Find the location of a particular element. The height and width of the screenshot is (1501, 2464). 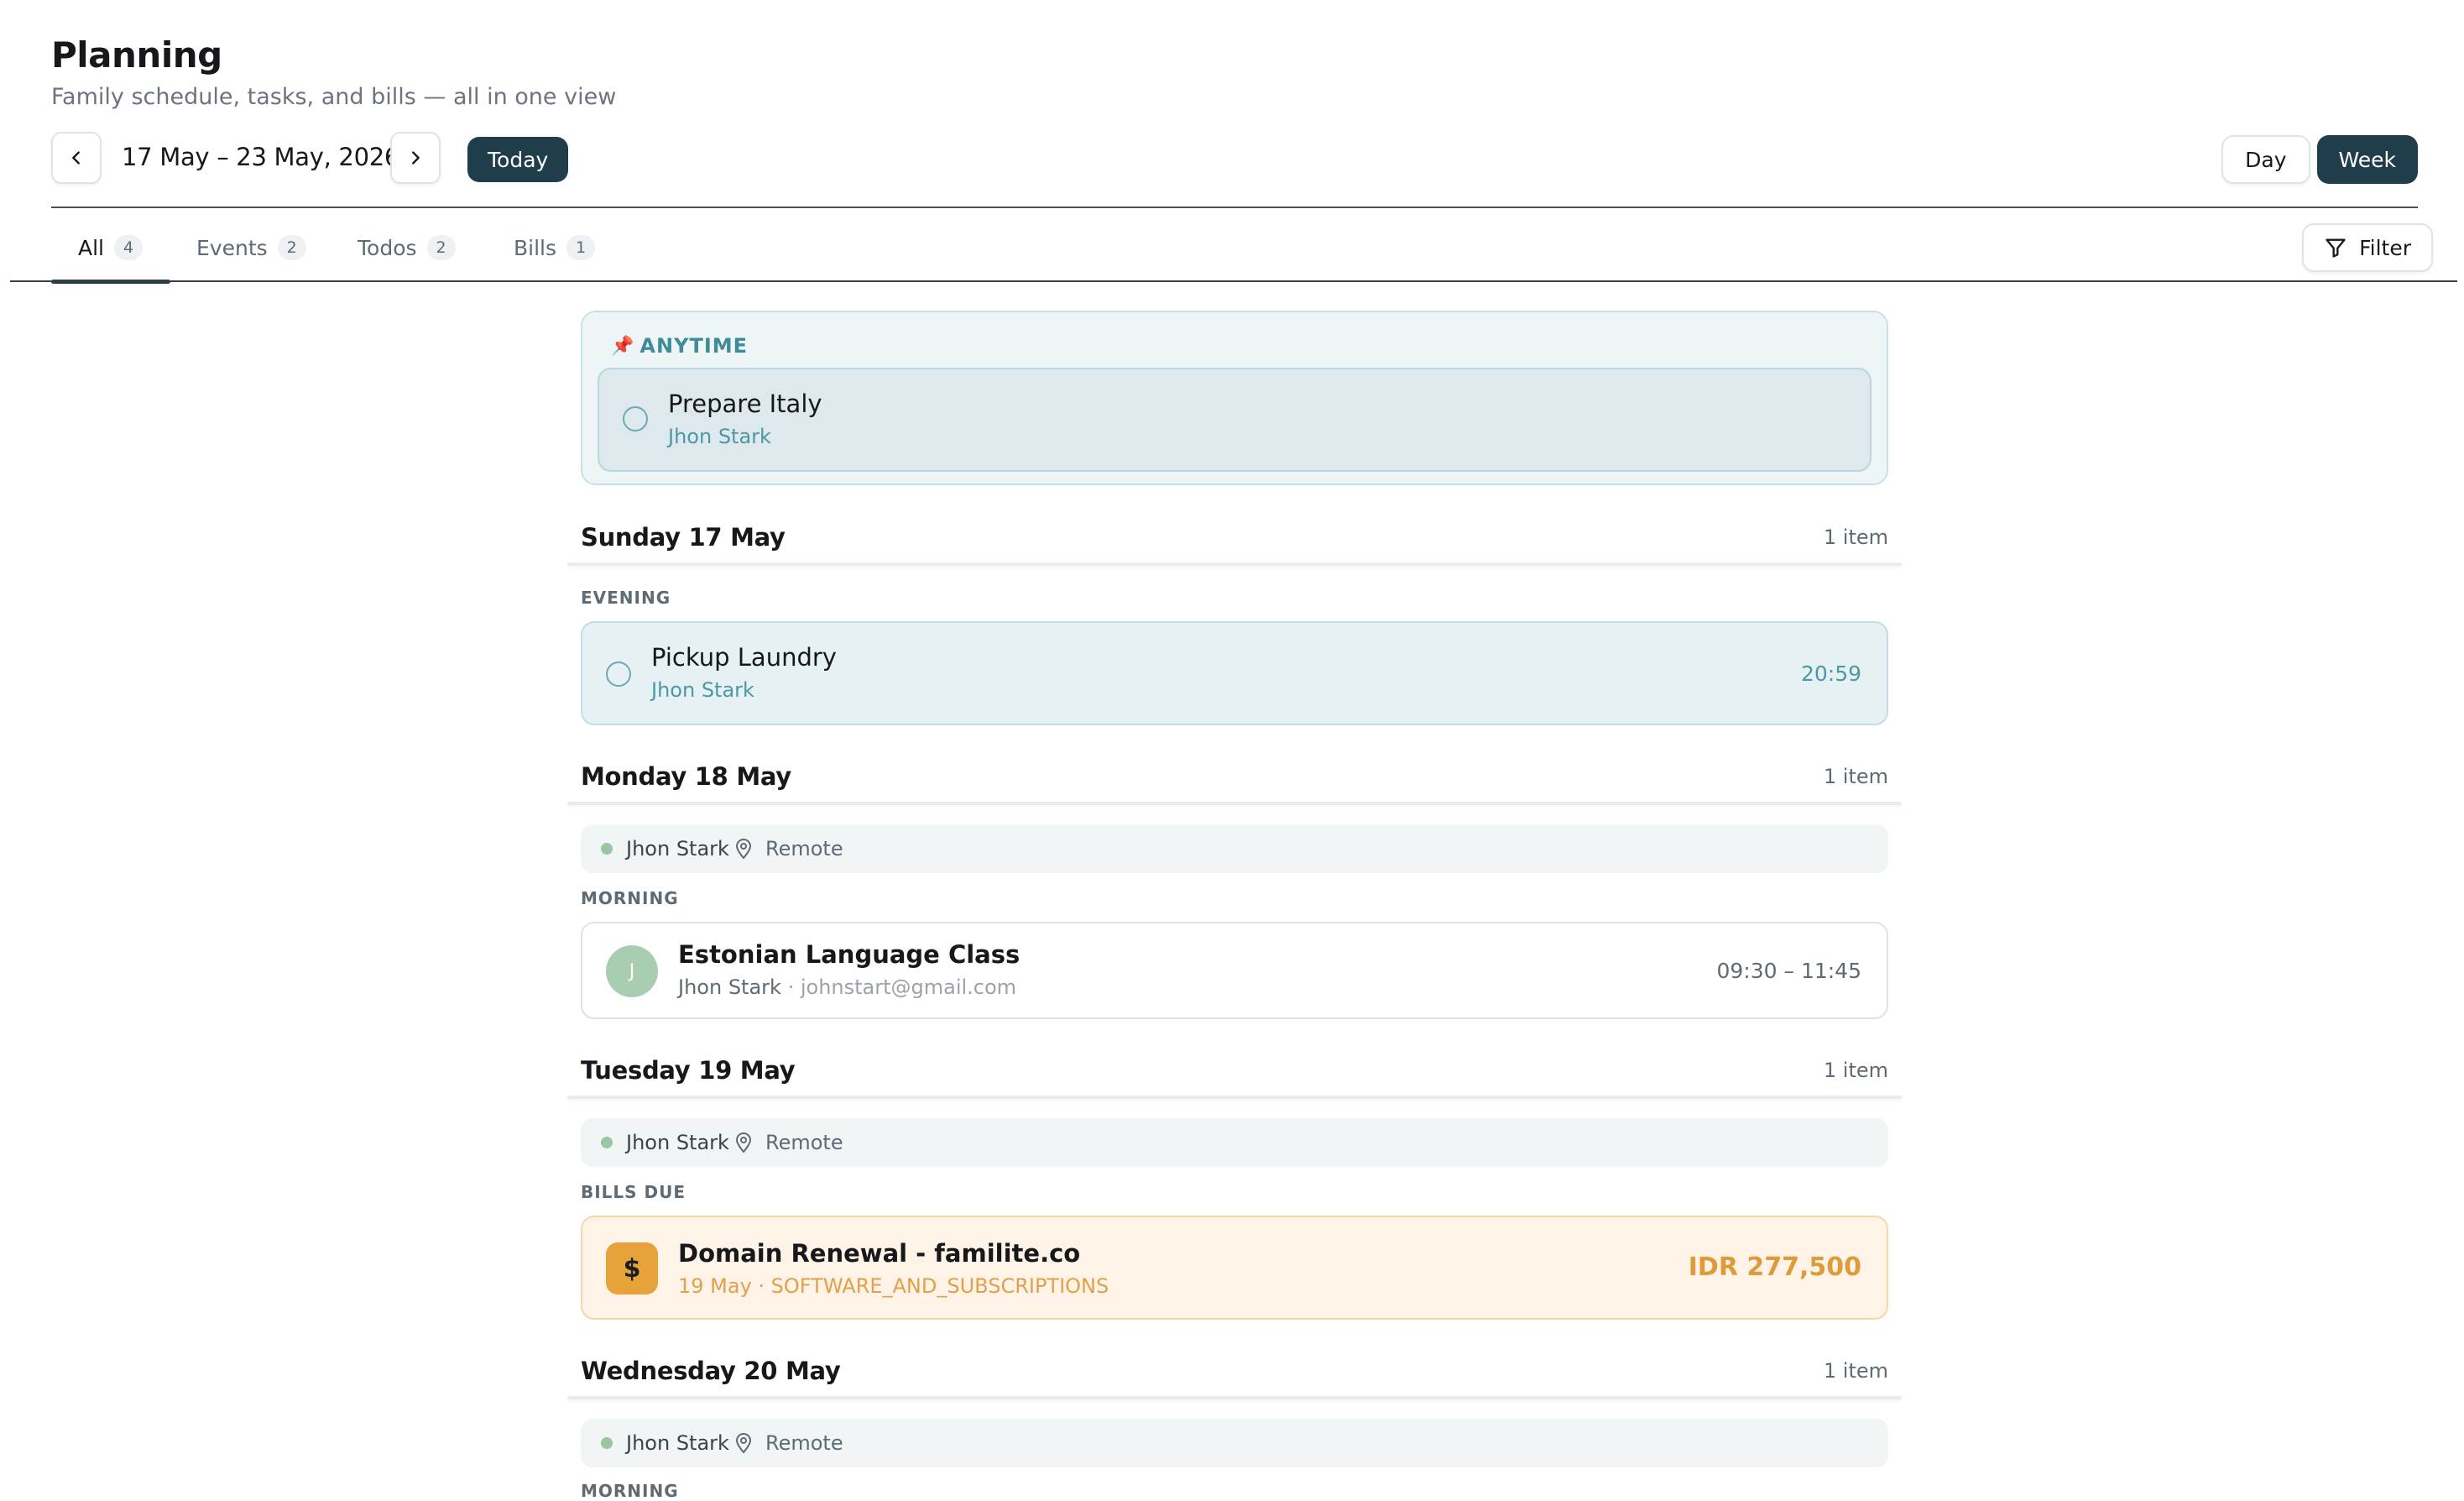

anytime-label: 📌 ANYTIME is located at coordinates (679, 346).